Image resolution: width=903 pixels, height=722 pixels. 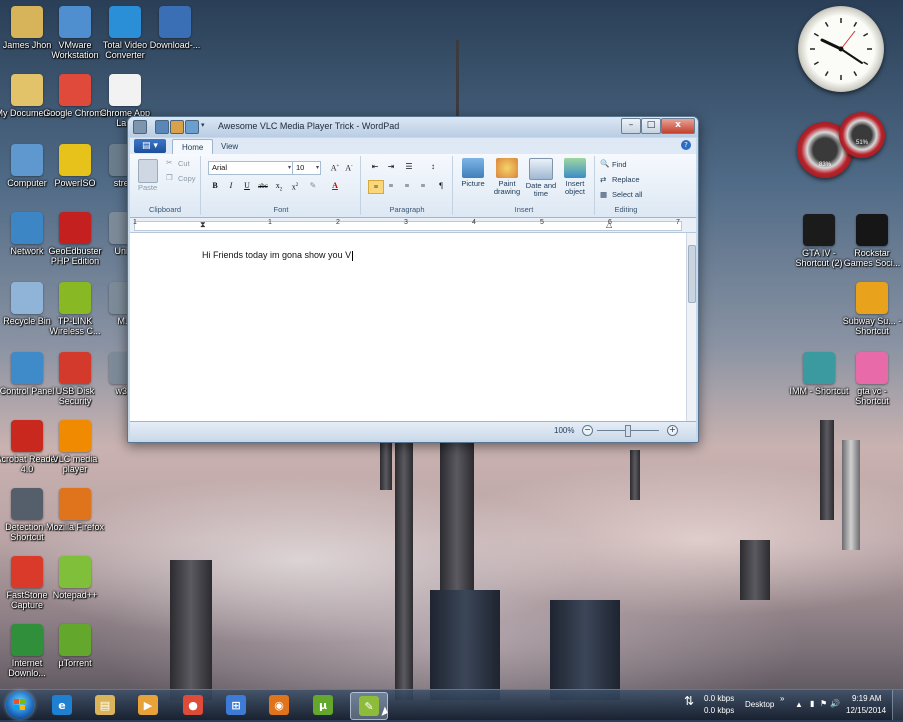 What do you see at coordinates (862, 135) in the screenshot?
I see `ram-meter-gadget: 51%` at bounding box center [862, 135].